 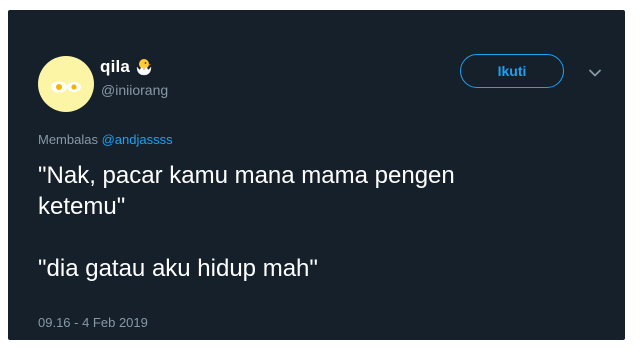 What do you see at coordinates (68, 139) in the screenshot?
I see `reply-prefix: Membalas` at bounding box center [68, 139].